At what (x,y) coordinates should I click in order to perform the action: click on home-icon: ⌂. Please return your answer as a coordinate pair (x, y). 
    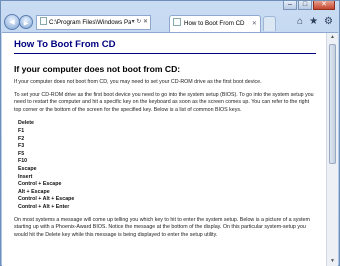
    Looking at the image, I should click on (300, 21).